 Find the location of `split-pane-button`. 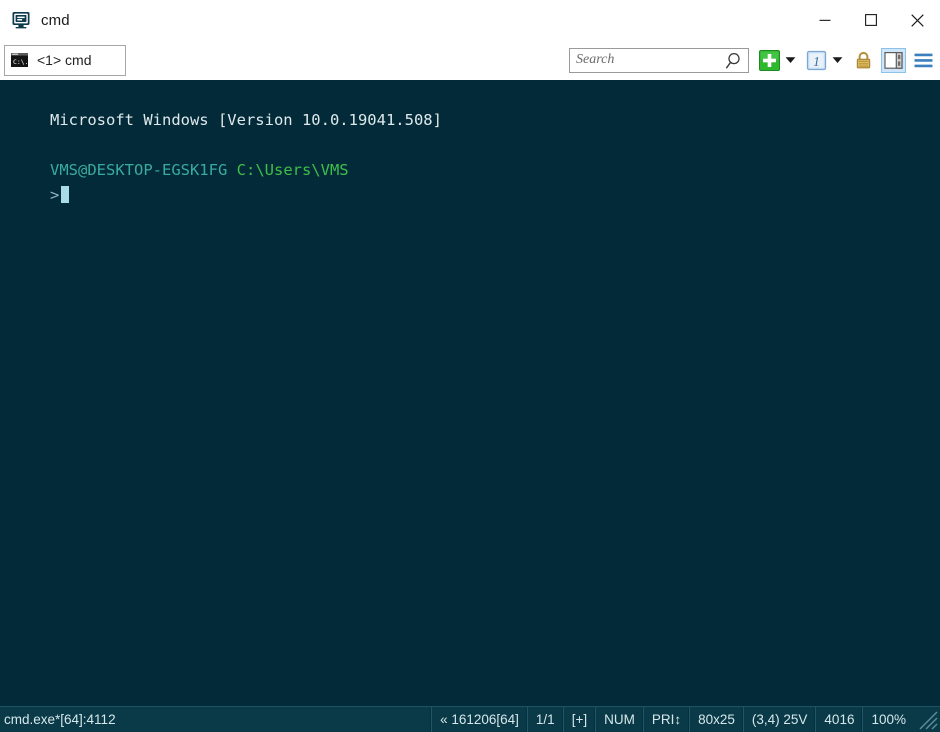

split-pane-button is located at coordinates (893, 60).